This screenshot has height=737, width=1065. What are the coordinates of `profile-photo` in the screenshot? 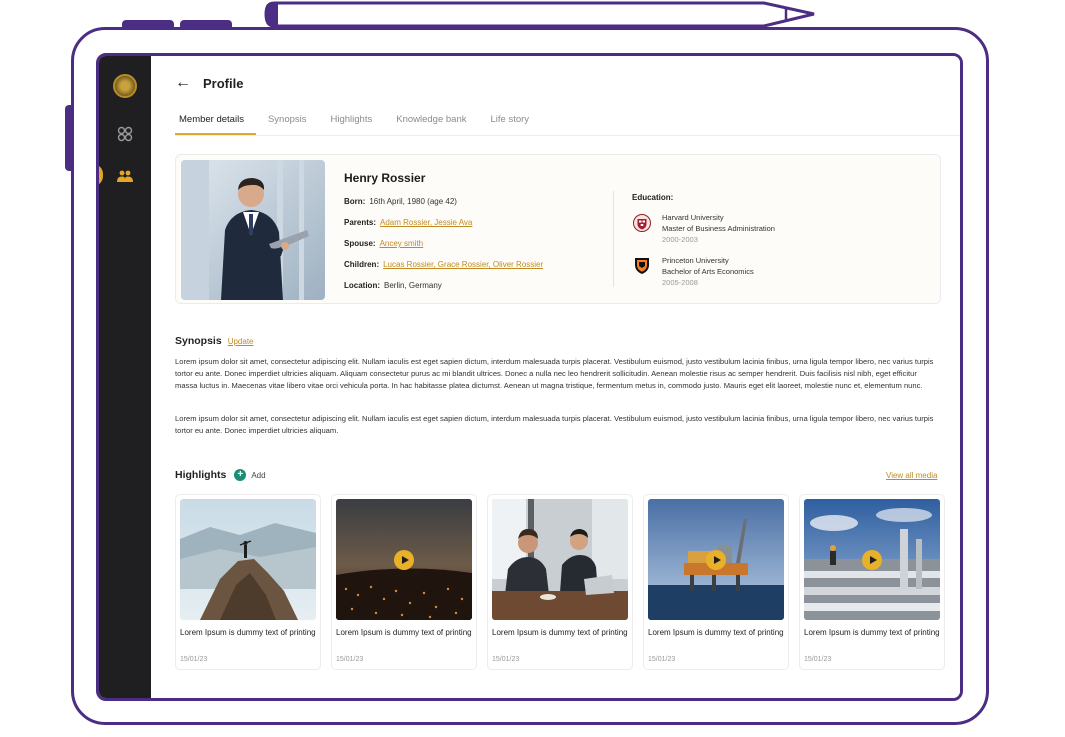 It's located at (253, 230).